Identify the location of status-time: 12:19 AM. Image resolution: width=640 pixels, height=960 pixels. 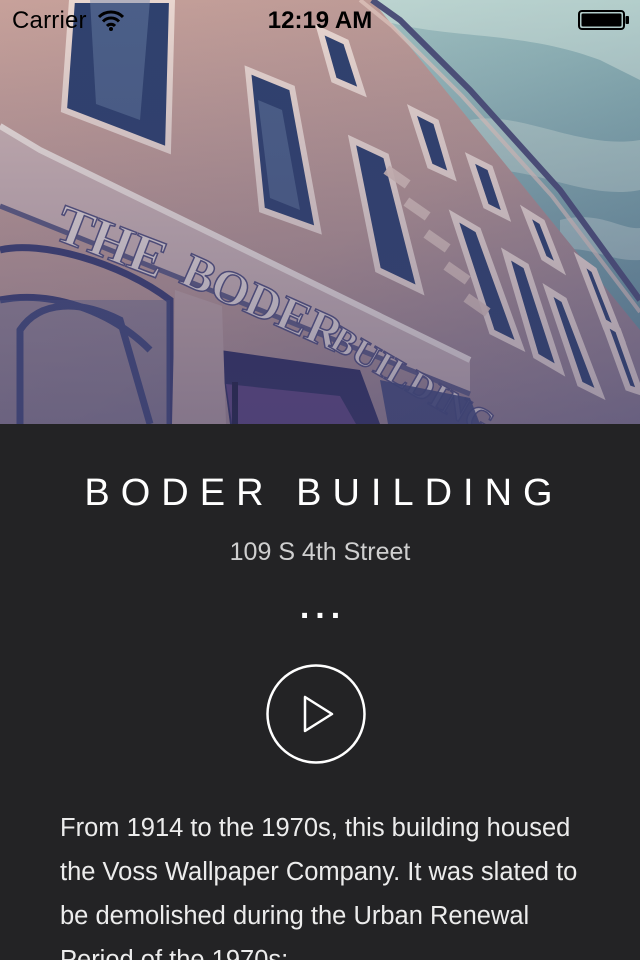
(320, 20).